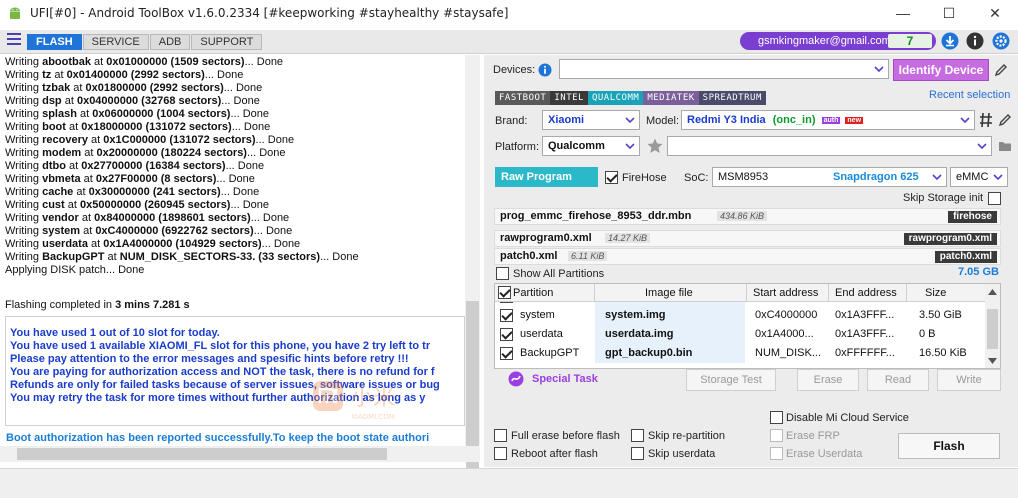 The image size is (1018, 498). What do you see at coordinates (731, 380) in the screenshot?
I see `storage-test-button: Storage Test` at bounding box center [731, 380].